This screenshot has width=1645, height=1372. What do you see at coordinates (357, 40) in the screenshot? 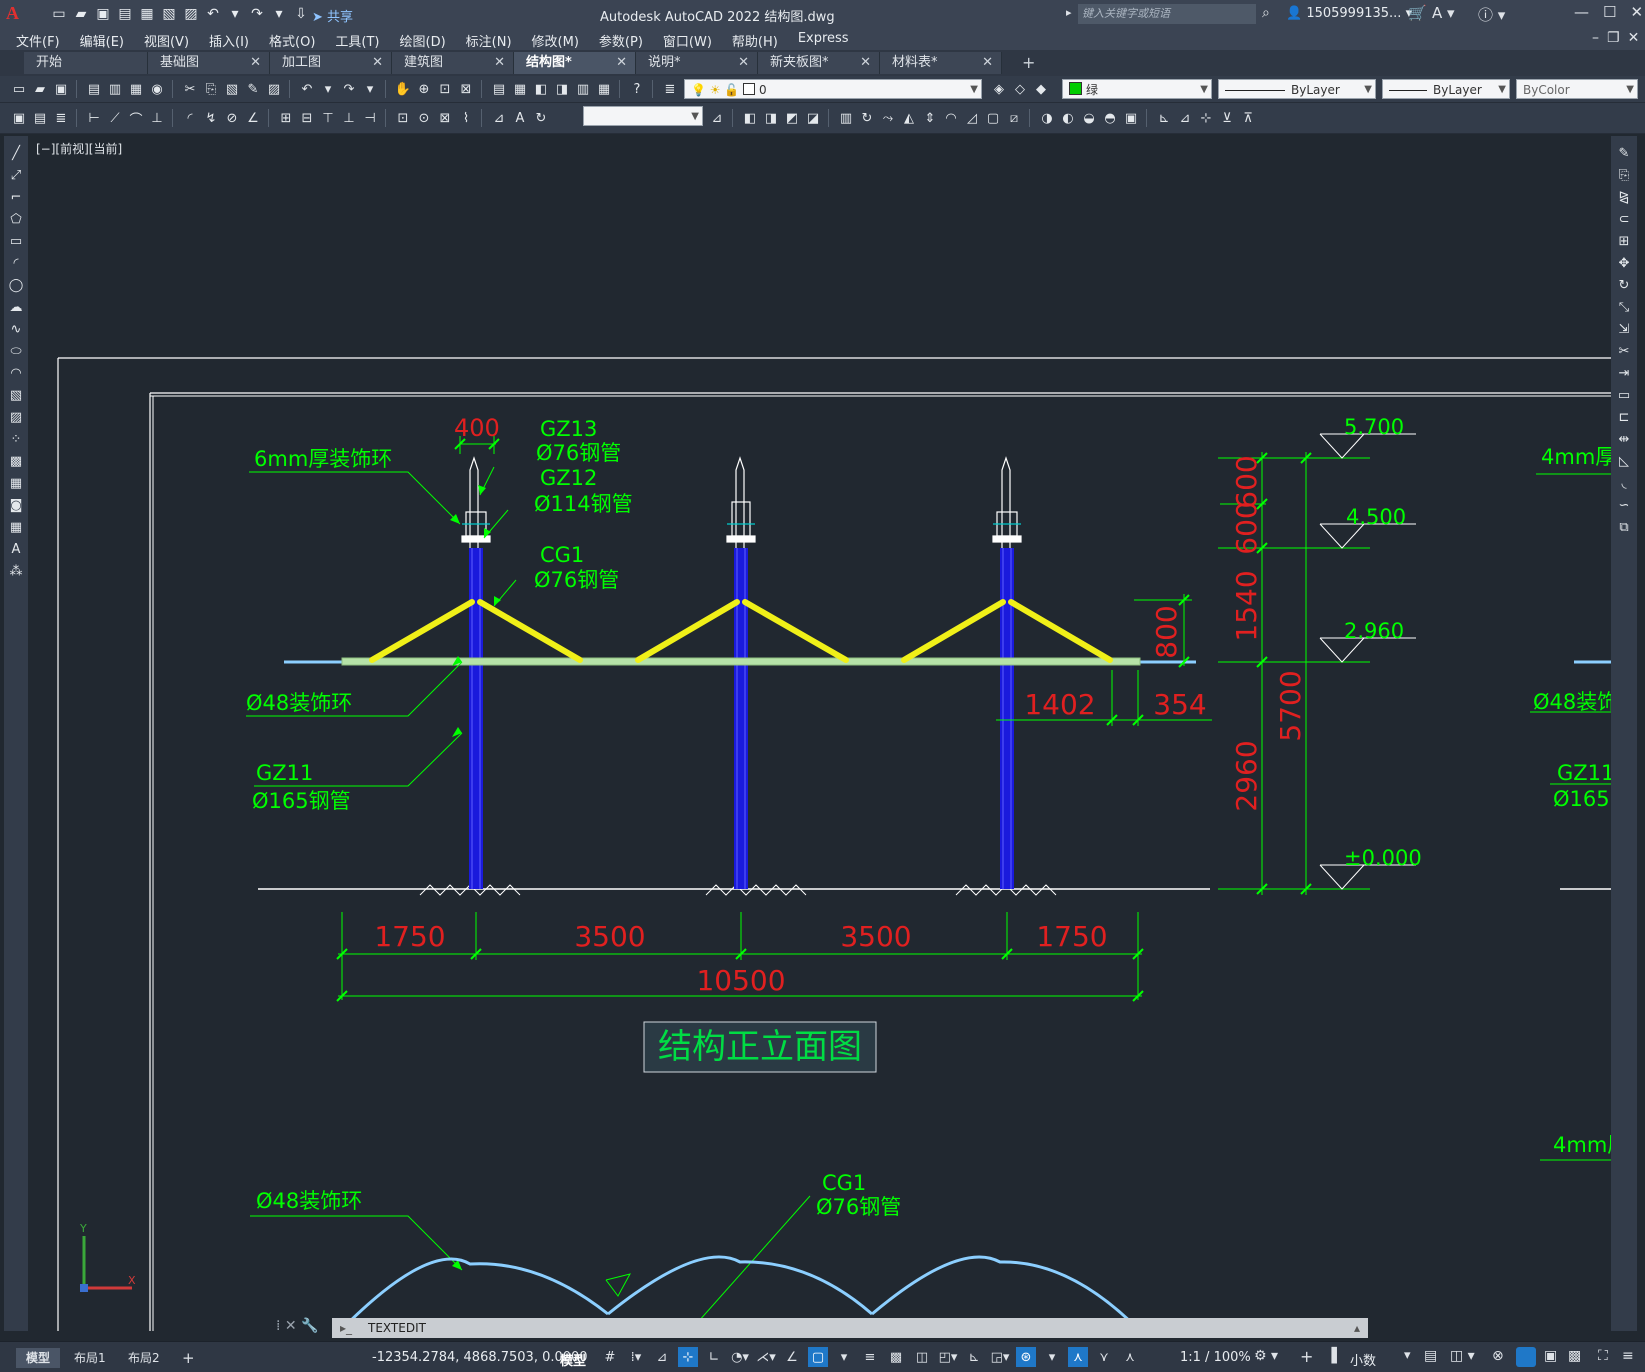
I see `menu-tools: 工具(T)` at bounding box center [357, 40].